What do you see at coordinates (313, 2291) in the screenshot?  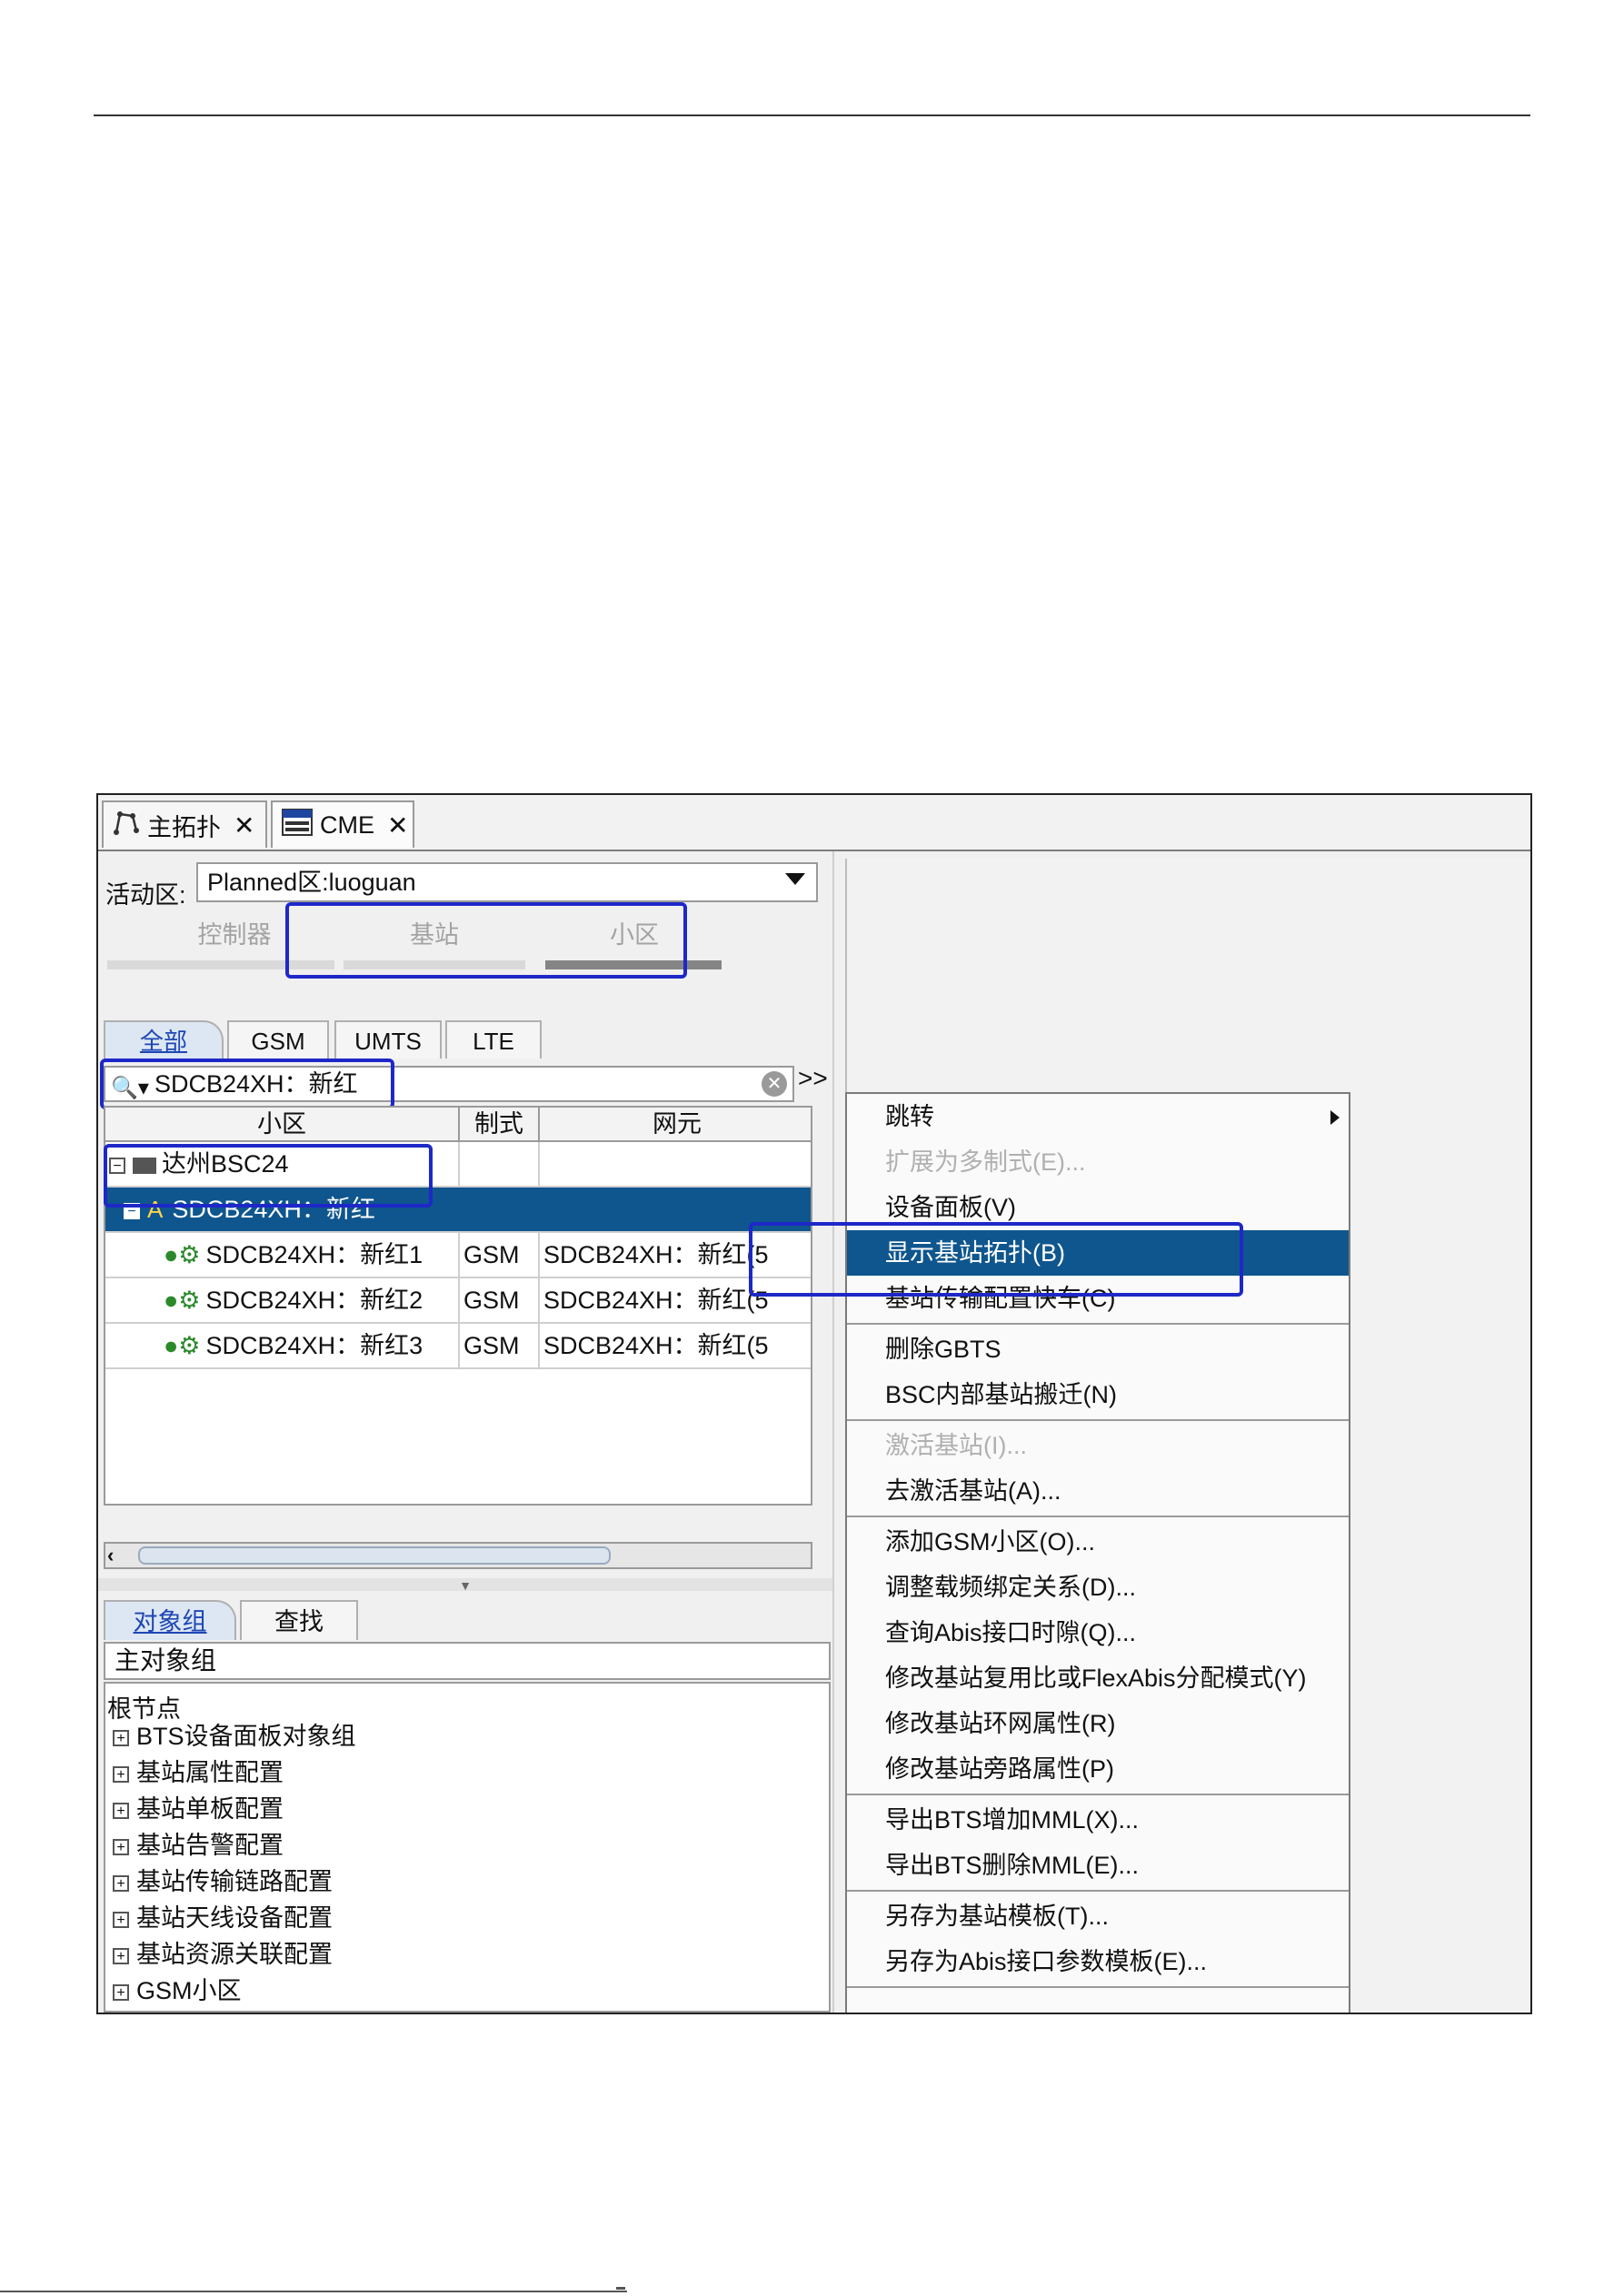 I see `page-bottom-rule` at bounding box center [313, 2291].